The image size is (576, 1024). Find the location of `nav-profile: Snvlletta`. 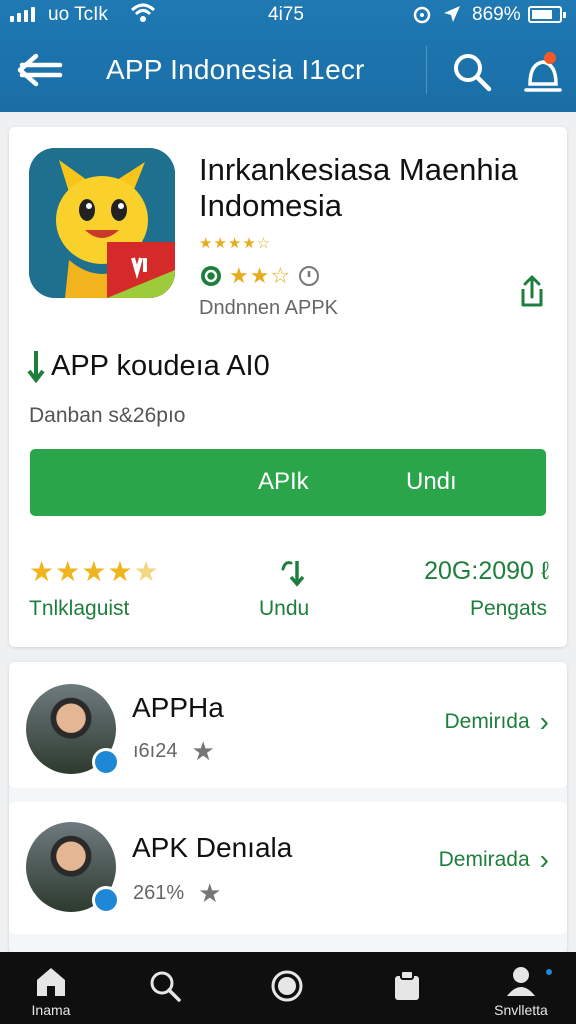

nav-profile: Snvlletta is located at coordinates (521, 988).